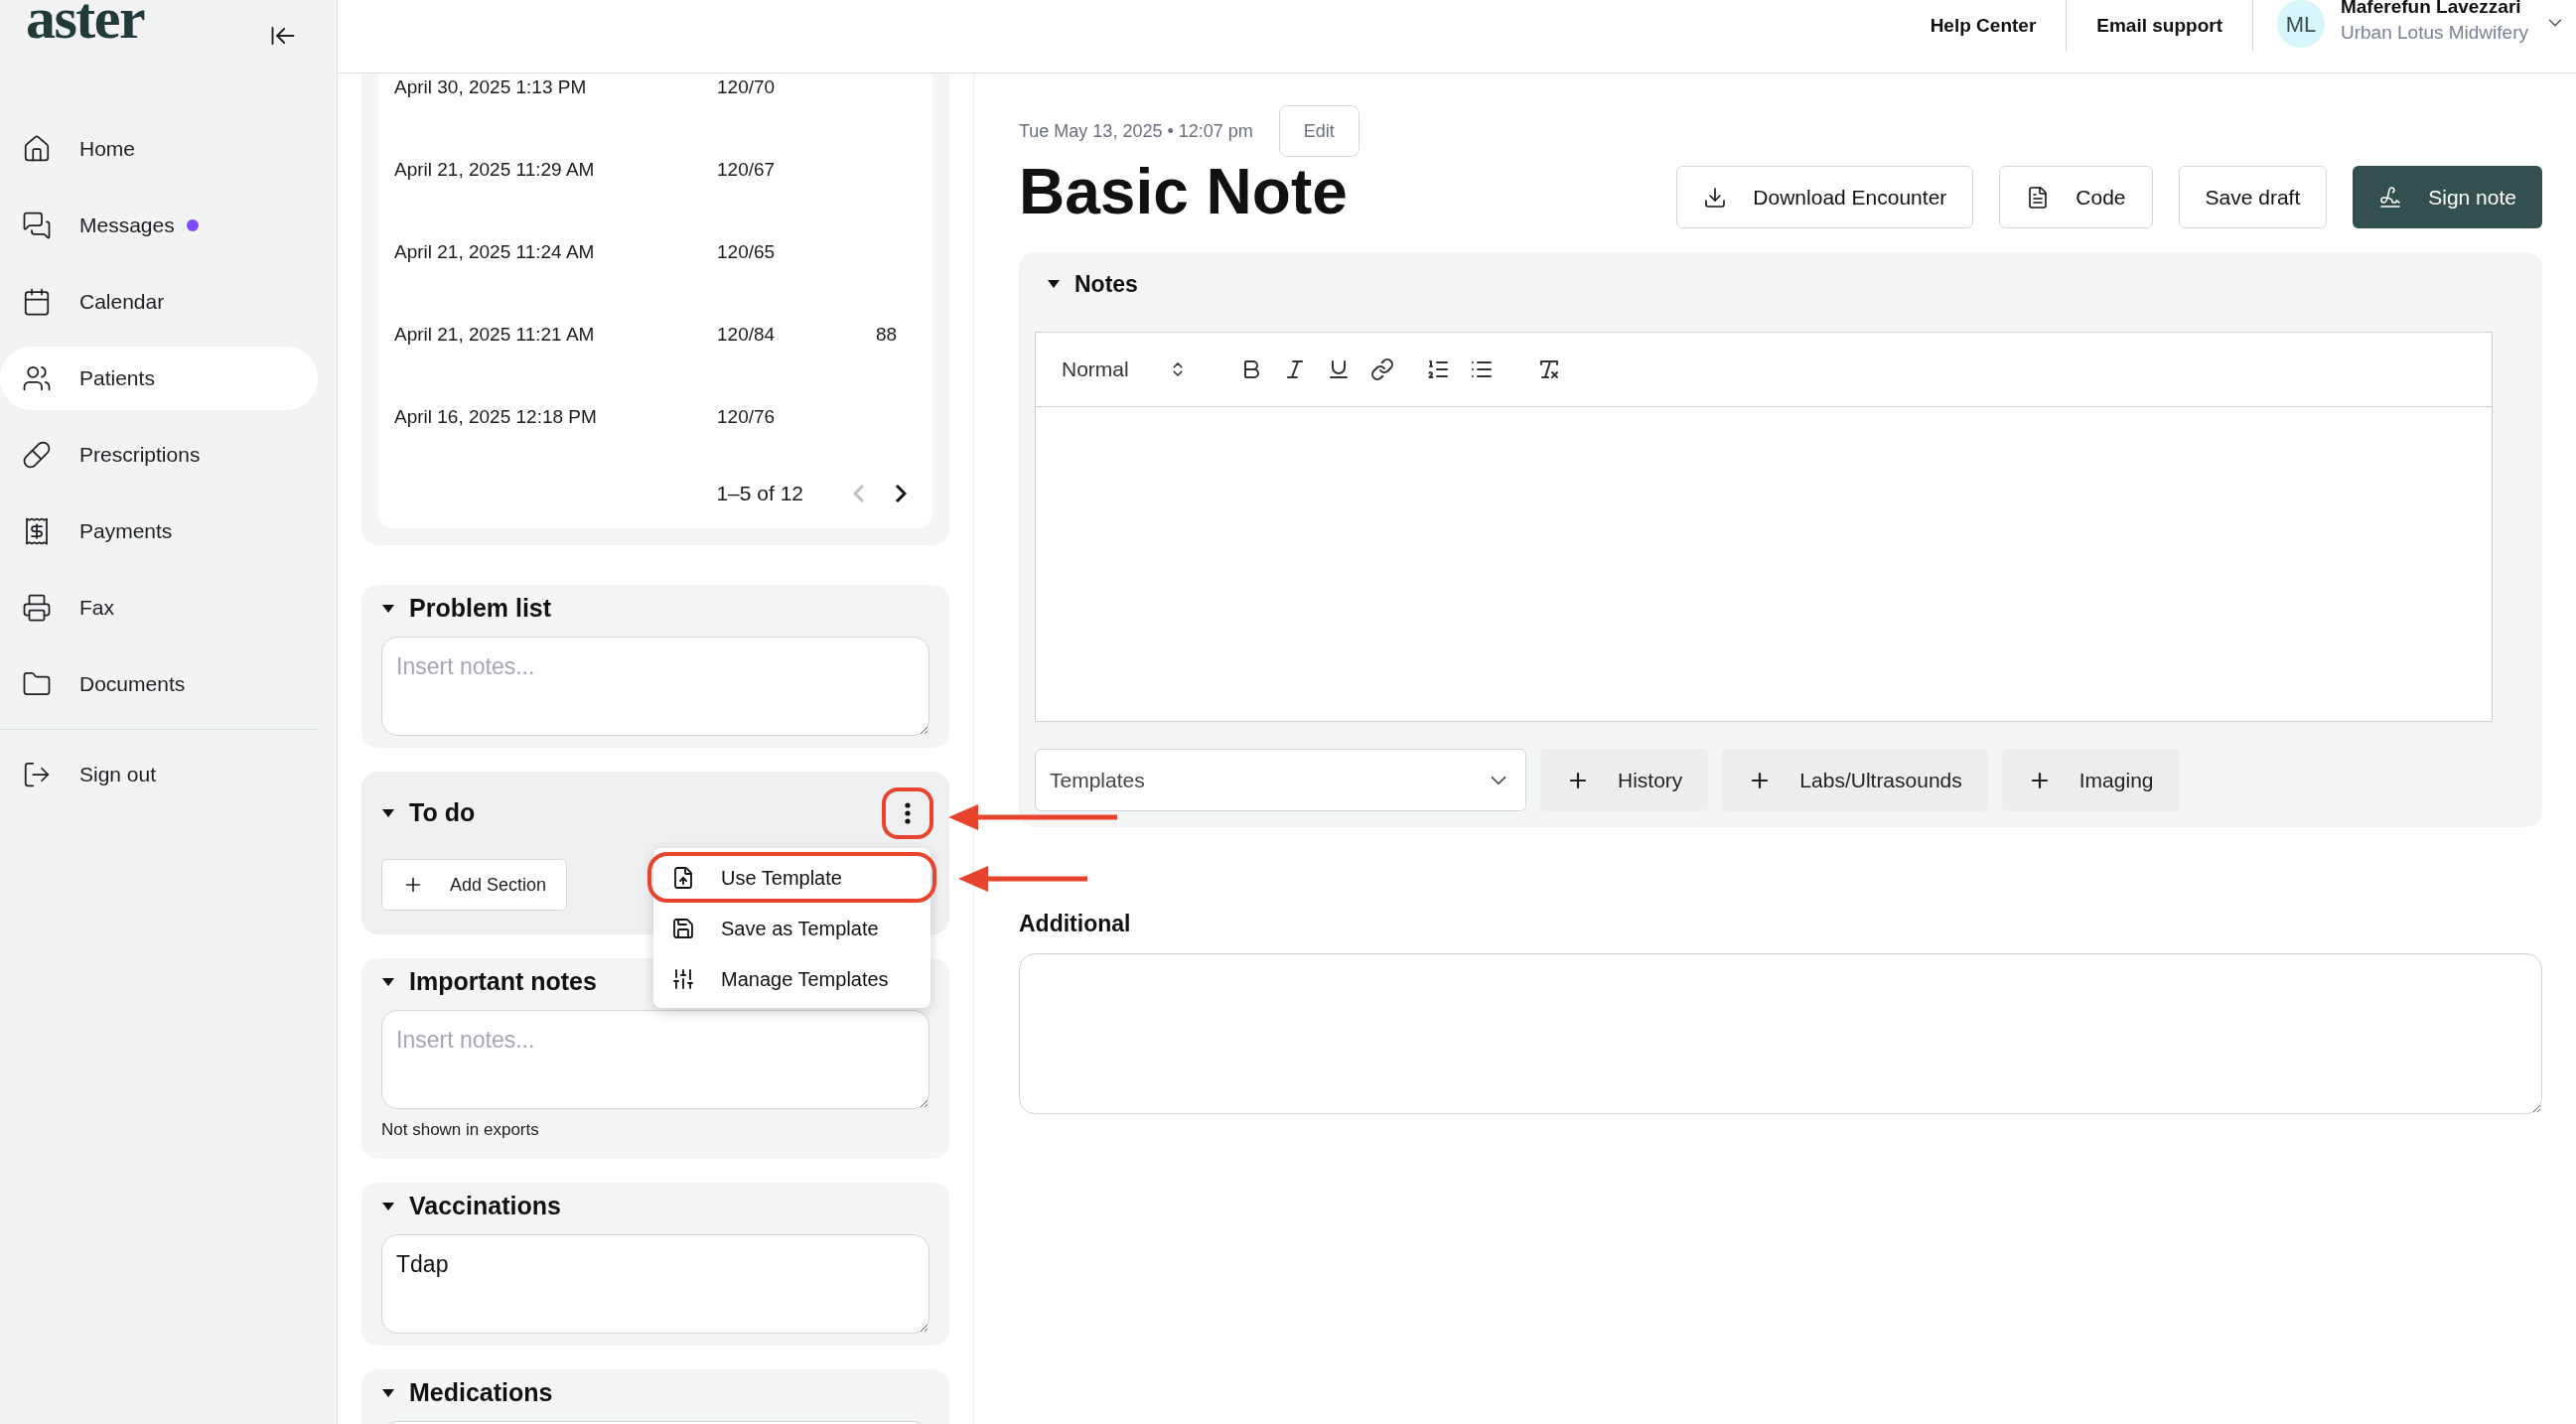  What do you see at coordinates (1715, 197) in the screenshot?
I see `download-icon` at bounding box center [1715, 197].